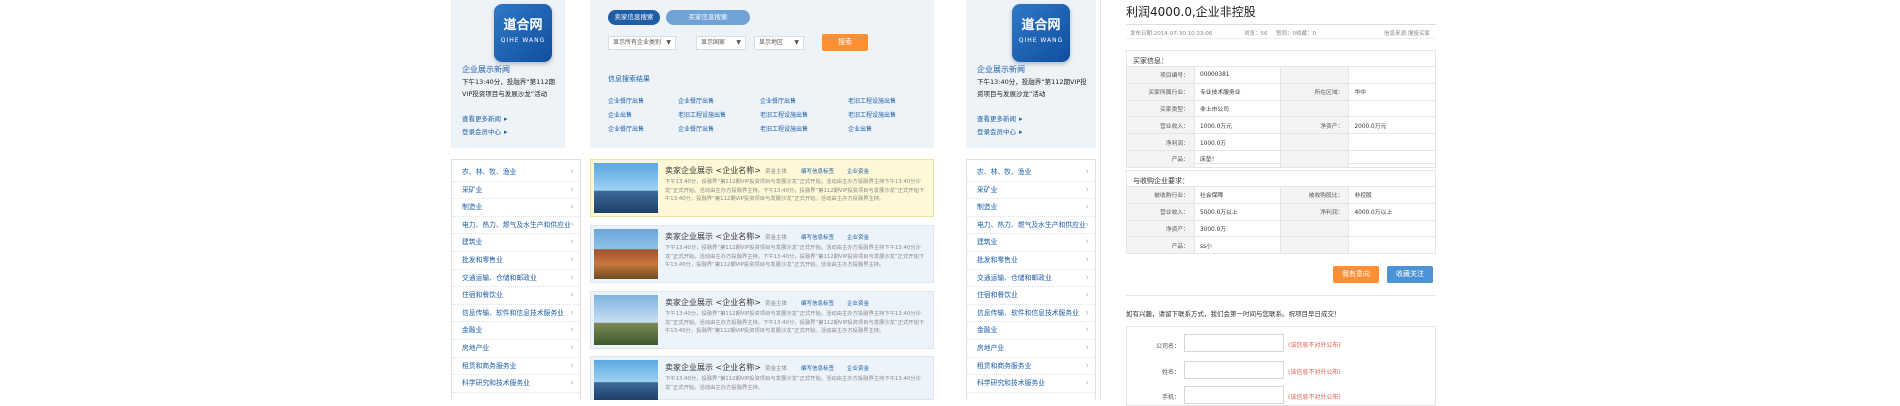  I want to click on info-key: 项目编号：, so click(1160, 75).